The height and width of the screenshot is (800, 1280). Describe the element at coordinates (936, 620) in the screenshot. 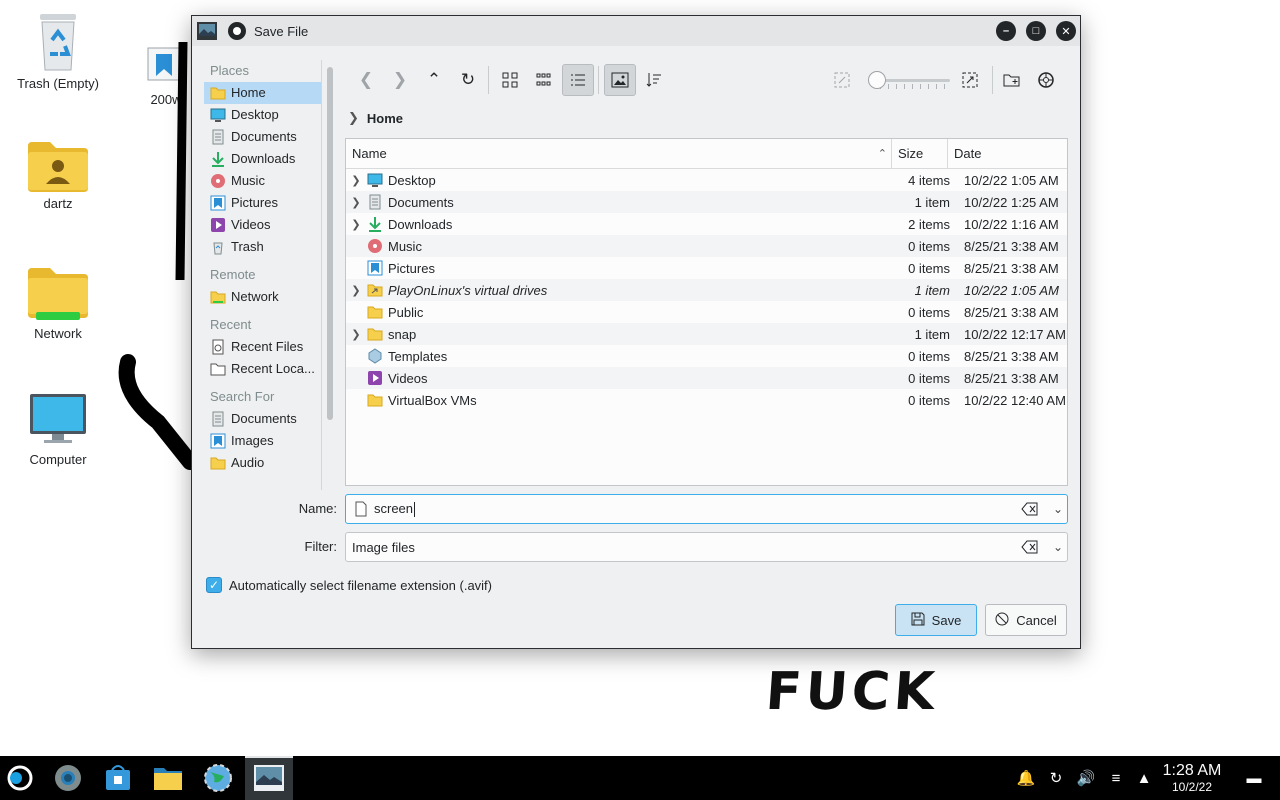

I see `save-button: Save` at that location.